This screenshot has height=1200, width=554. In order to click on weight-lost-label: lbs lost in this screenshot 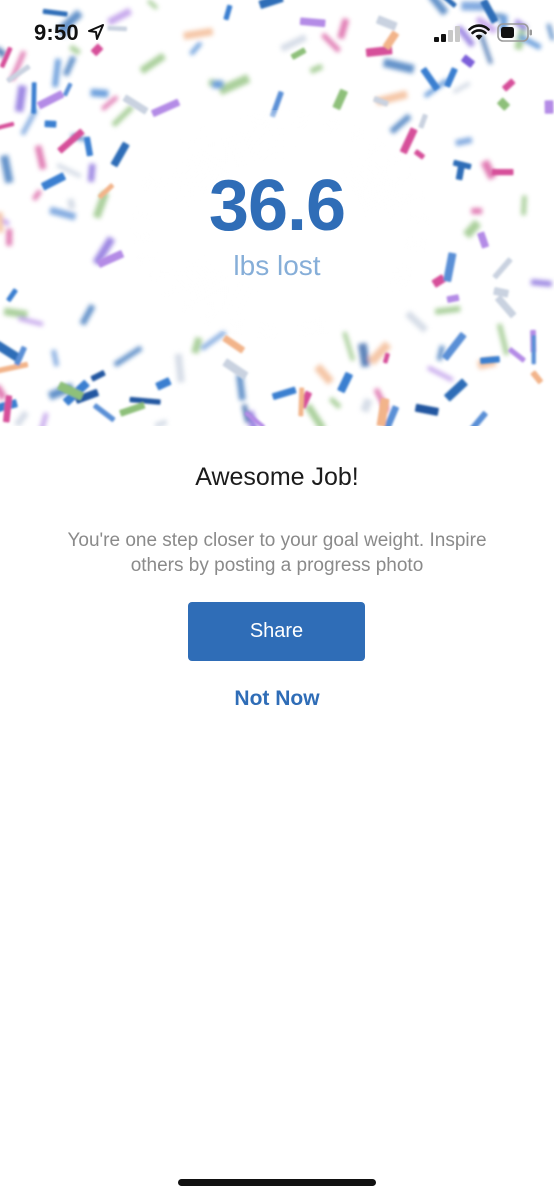, I will do `click(277, 265)`.